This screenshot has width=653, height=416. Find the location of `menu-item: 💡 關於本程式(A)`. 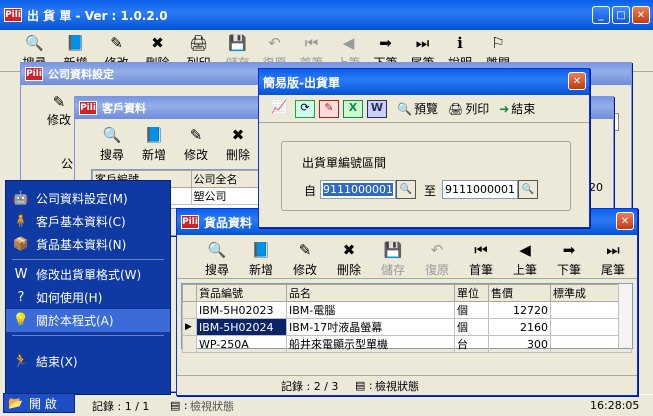

menu-item: 💡 關於本程式(A) is located at coordinates (88, 320).